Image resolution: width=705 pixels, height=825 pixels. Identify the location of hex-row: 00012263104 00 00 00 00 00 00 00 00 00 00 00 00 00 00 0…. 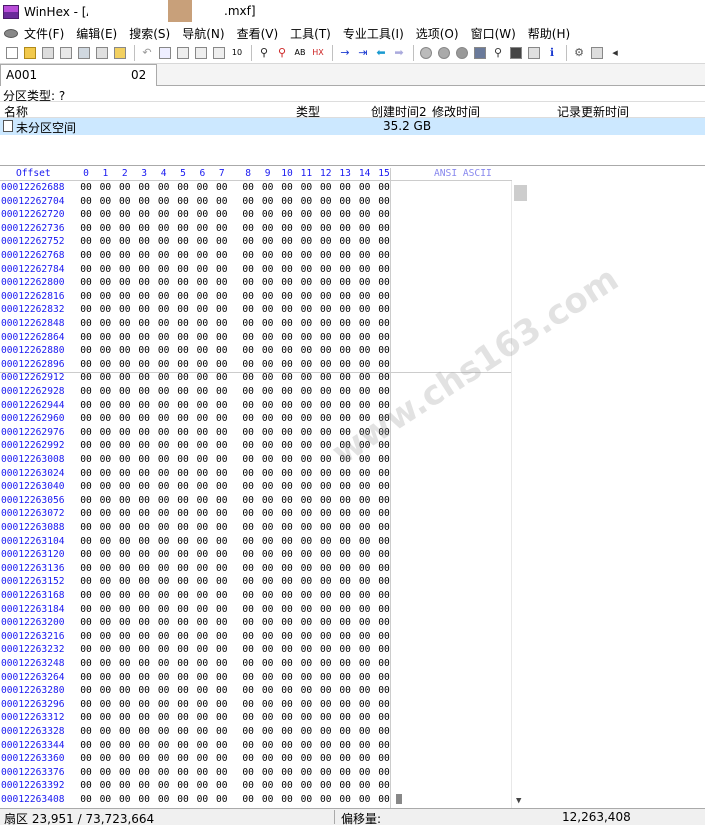
(195, 542).